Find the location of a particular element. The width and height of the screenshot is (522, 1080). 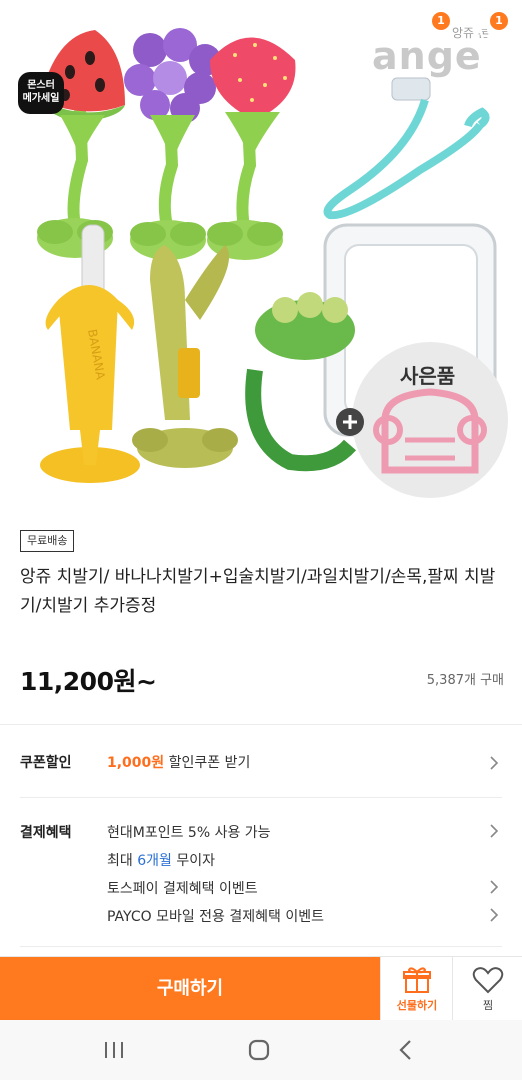

installment-months: 6개월 is located at coordinates (154, 861).